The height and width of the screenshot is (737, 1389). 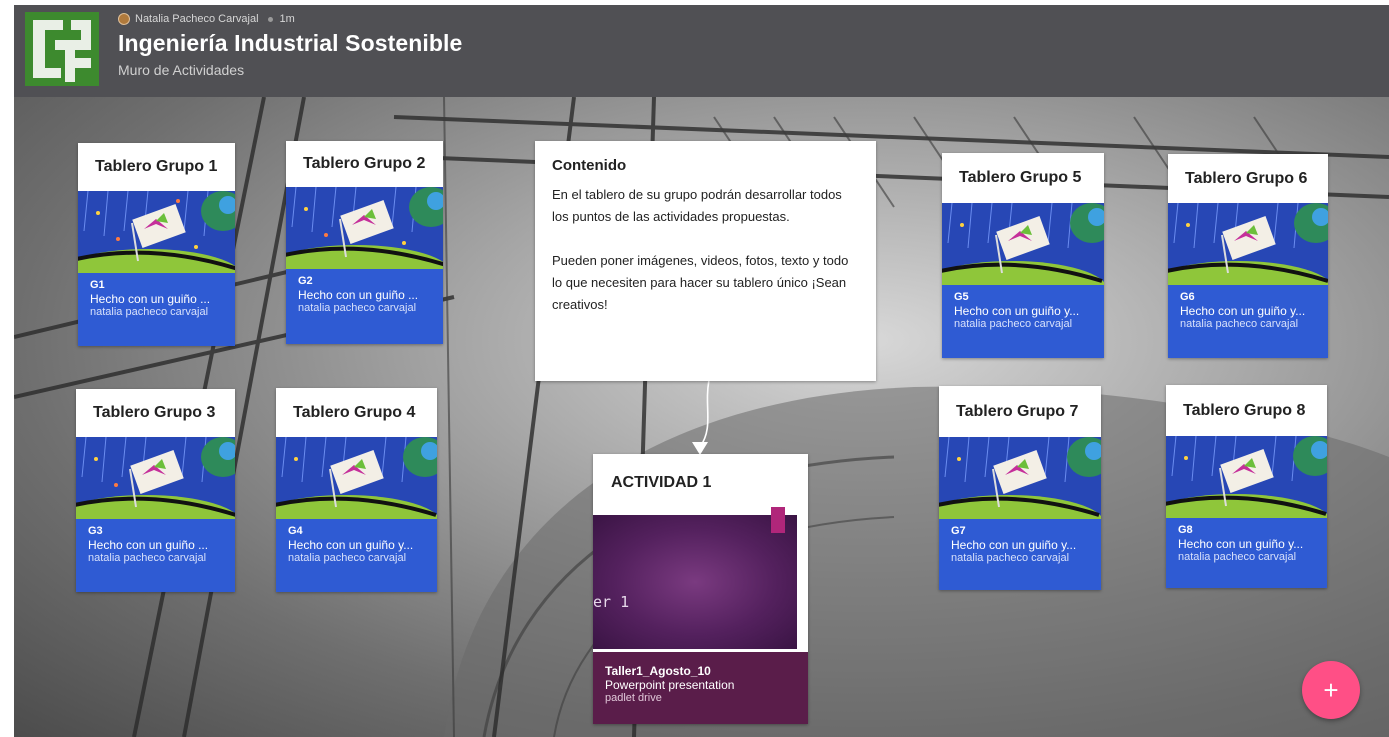 I want to click on card-heading: ACTIVIDAD 1, so click(x=700, y=483).